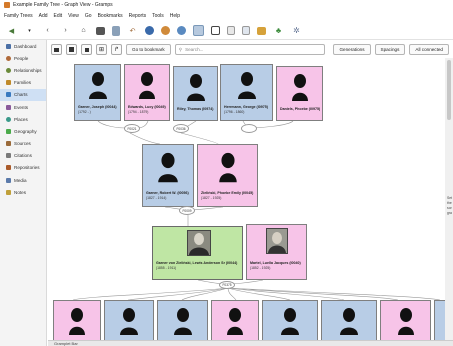 This screenshot has height=346, width=453. I want to click on pedigree-icon, so click(181, 30).